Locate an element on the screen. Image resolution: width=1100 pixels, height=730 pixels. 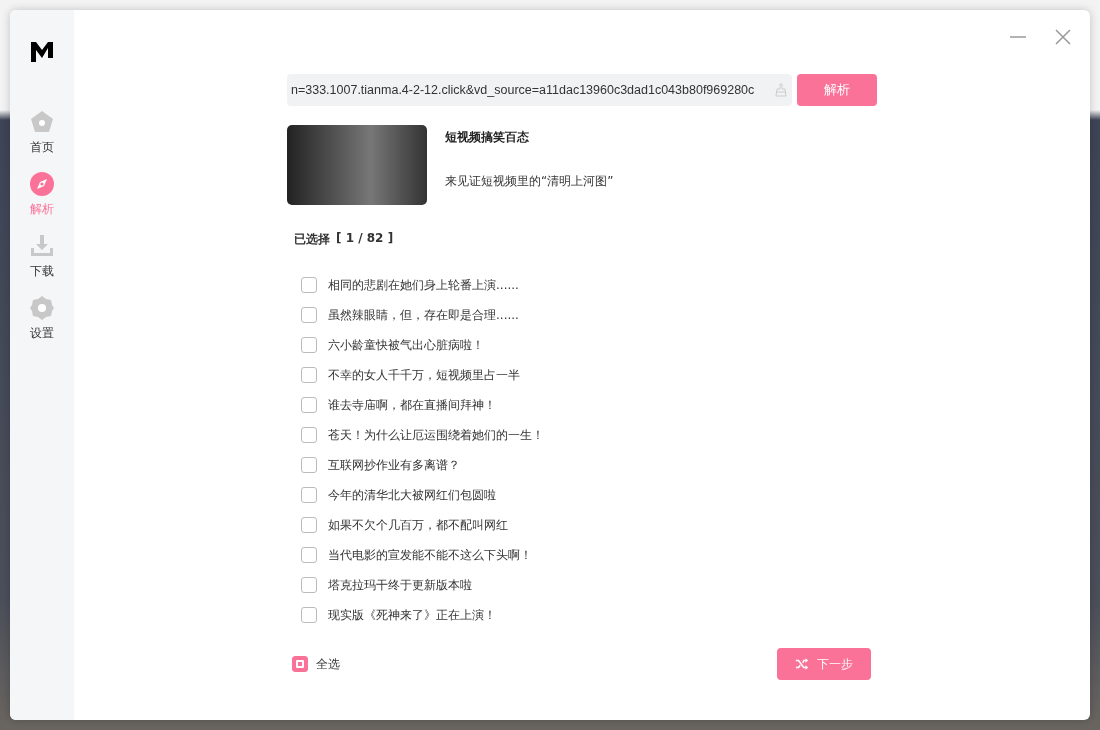
close-icon is located at coordinates (1063, 37).